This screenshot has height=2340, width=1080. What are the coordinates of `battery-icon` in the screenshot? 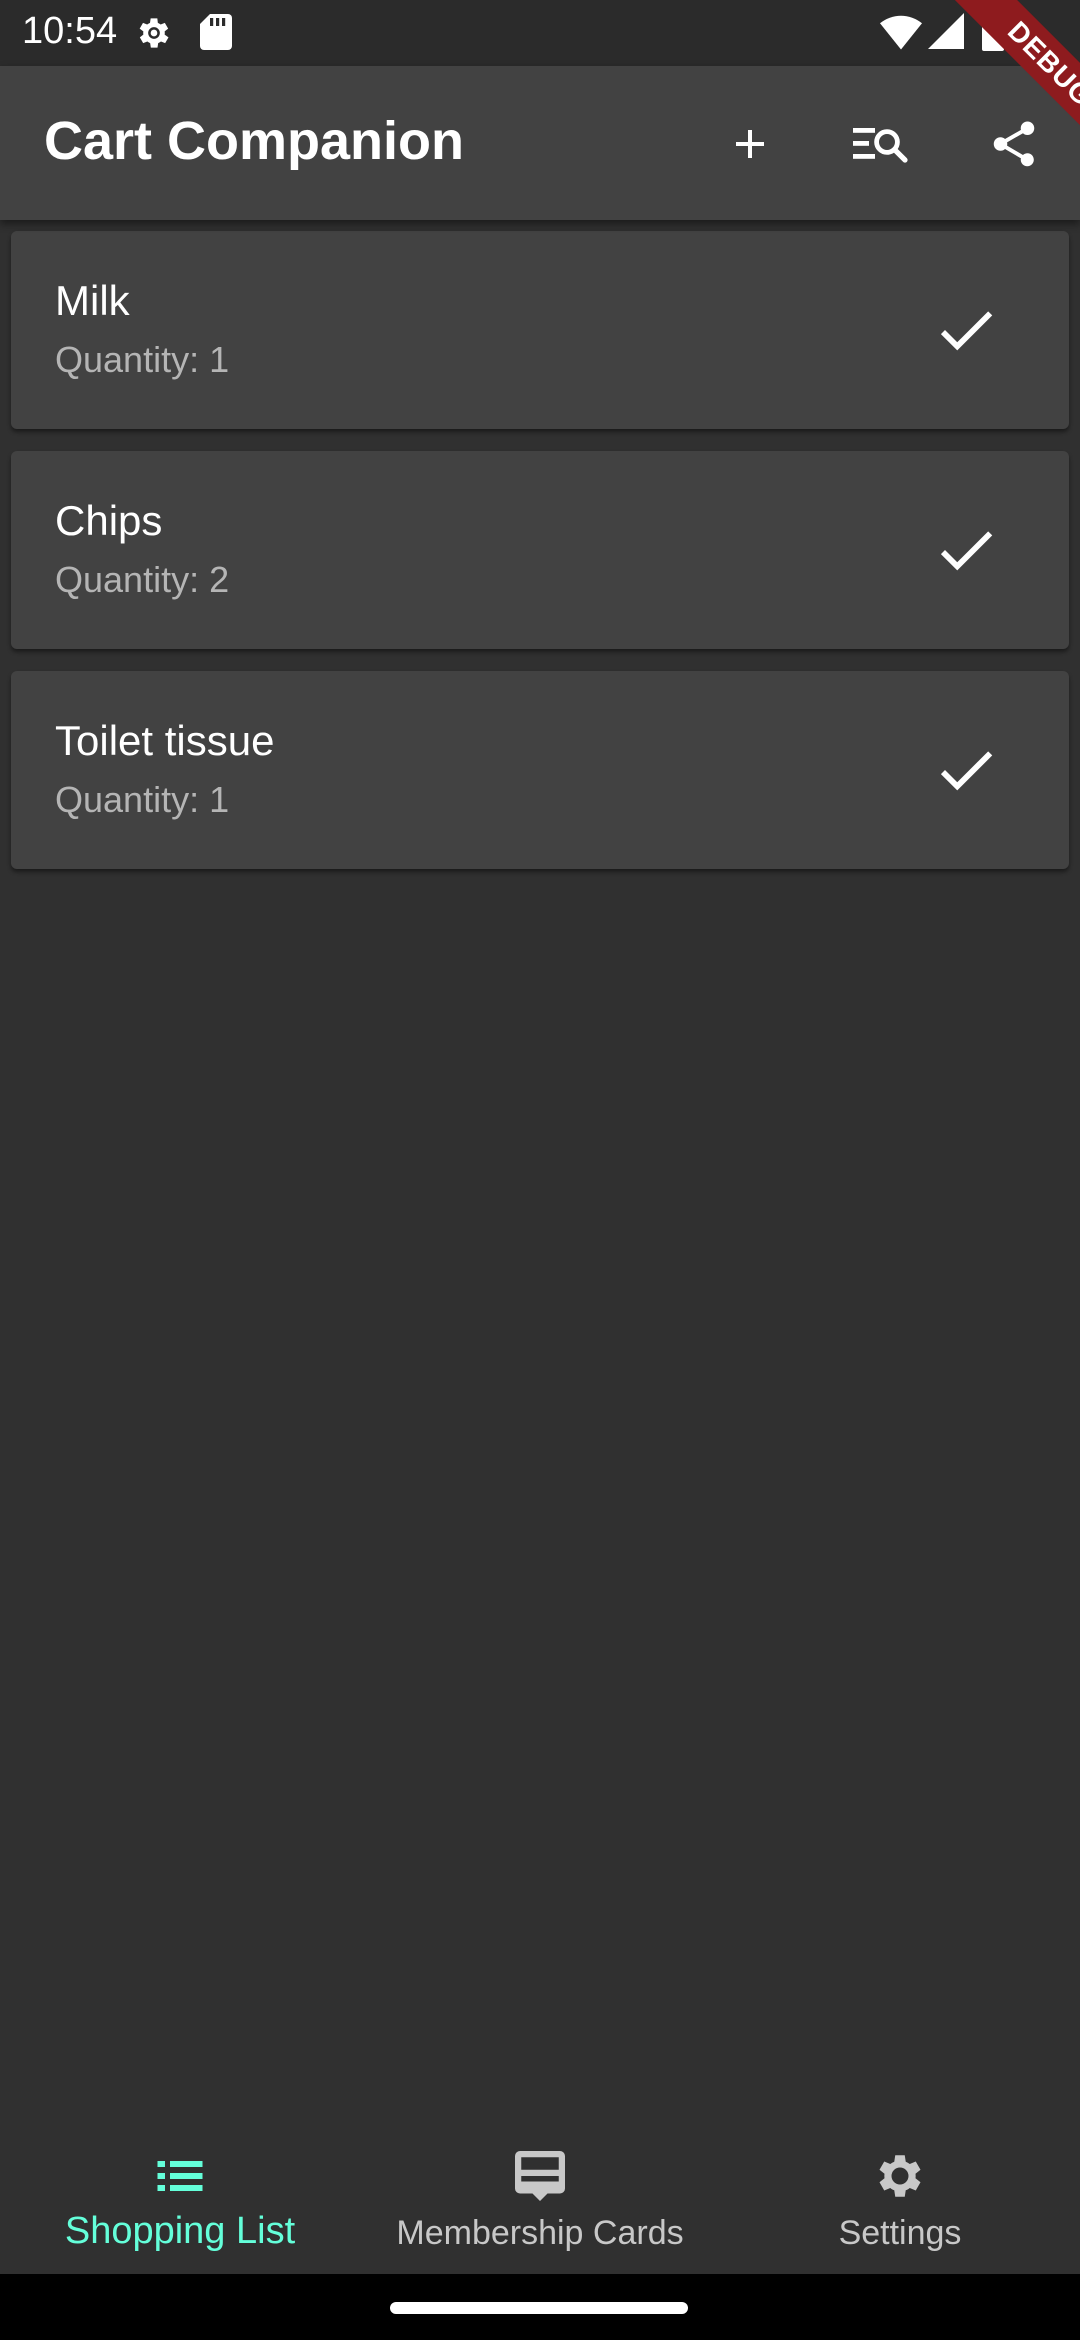 It's located at (993, 31).